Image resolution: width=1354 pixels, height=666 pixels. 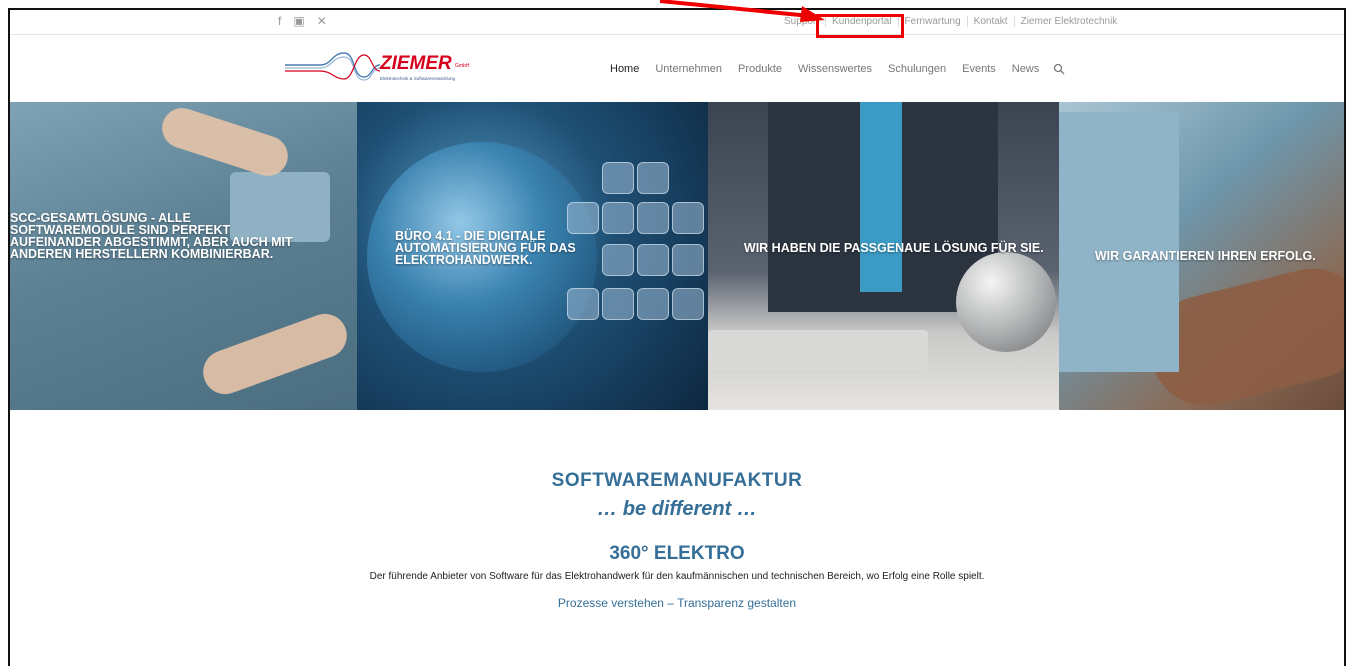 I want to click on nav-schulungen: Schulungen, so click(x=917, y=69).